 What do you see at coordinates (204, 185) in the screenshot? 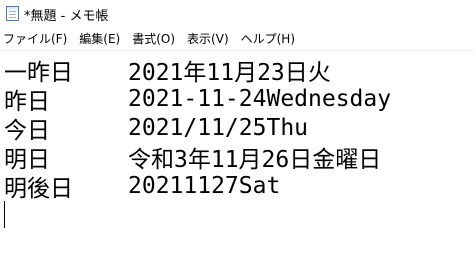
I see `line-value: 20211127Sat` at bounding box center [204, 185].